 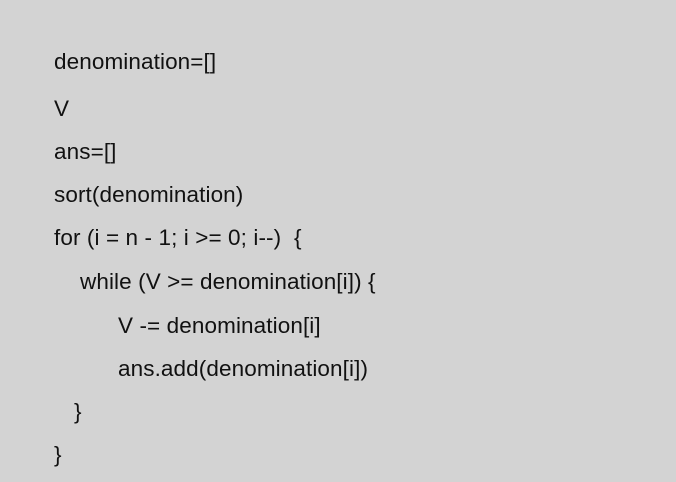 What do you see at coordinates (135, 61) in the screenshot?
I see `code-line-1: denomination=[]` at bounding box center [135, 61].